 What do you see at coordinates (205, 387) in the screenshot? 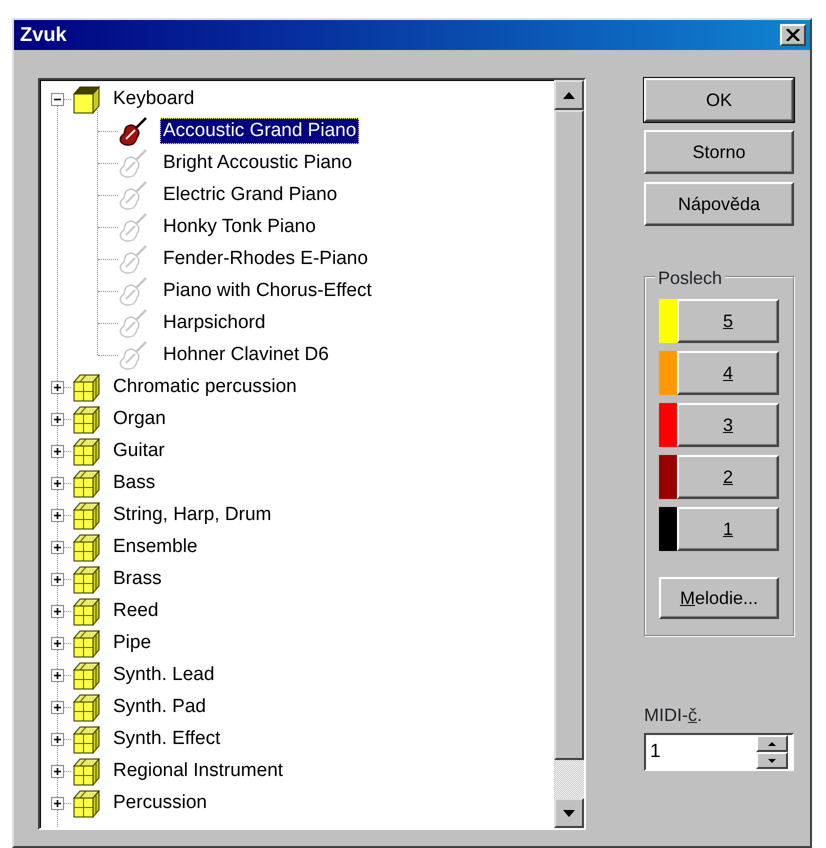
I see `tree-item: Chromatic percussion` at bounding box center [205, 387].